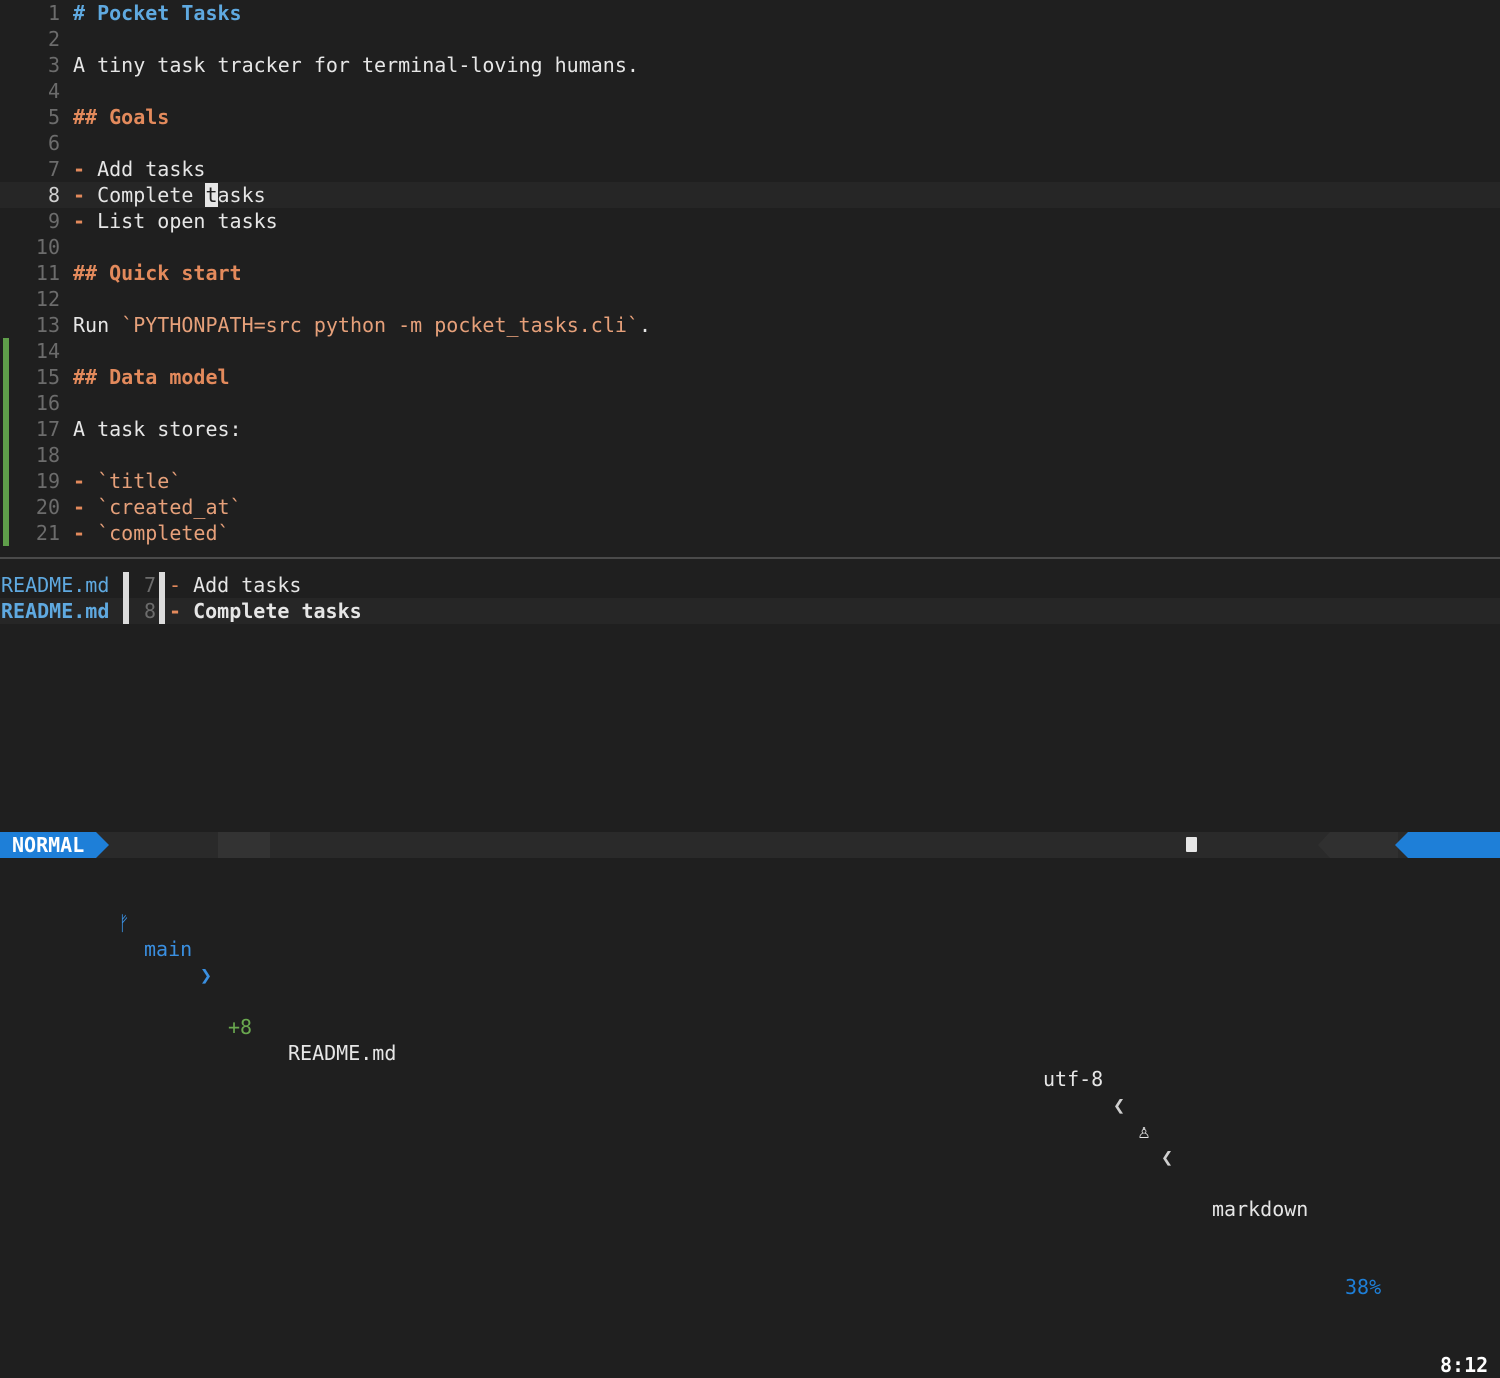 This screenshot has height=1378, width=1500. Describe the element at coordinates (750, 39) in the screenshot. I see `editor-line: 2` at that location.